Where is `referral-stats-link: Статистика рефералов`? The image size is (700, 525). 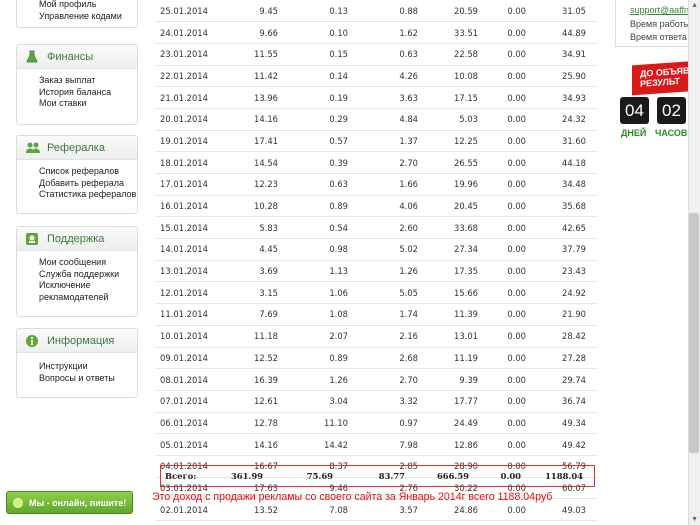
referral-stats-link: Статистика рефералов is located at coordinates (88, 195).